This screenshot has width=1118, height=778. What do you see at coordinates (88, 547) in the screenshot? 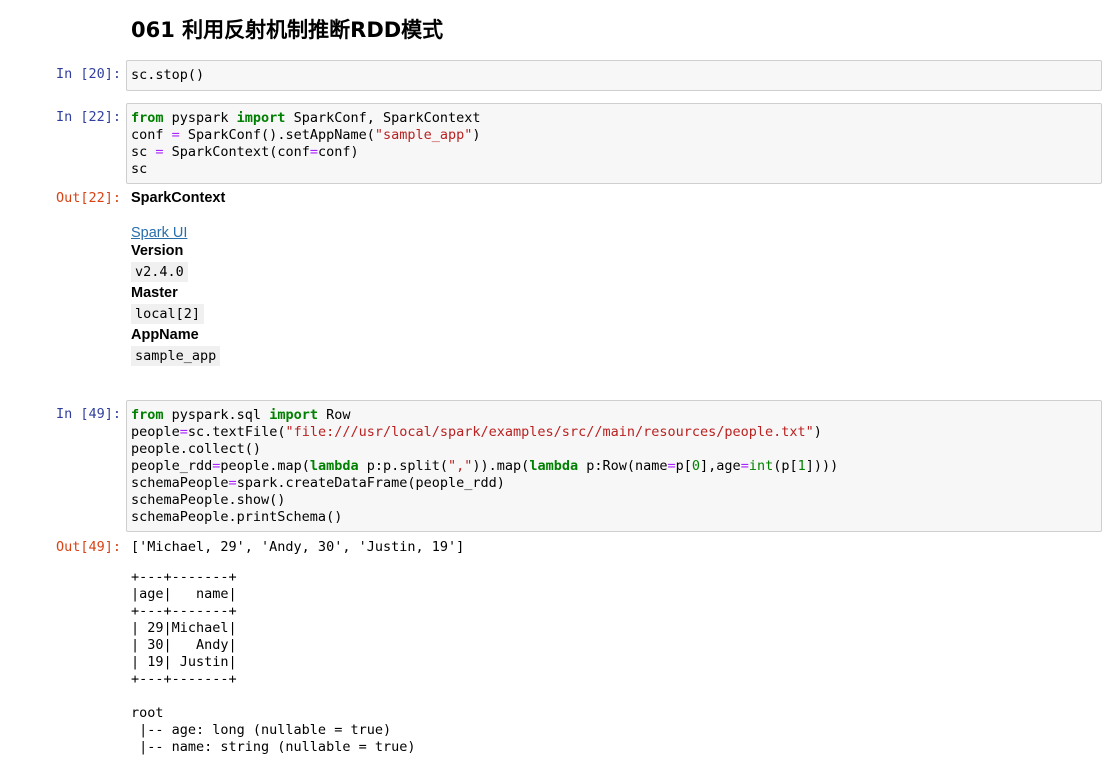
I see `output-prompt: Out[49]:` at bounding box center [88, 547].